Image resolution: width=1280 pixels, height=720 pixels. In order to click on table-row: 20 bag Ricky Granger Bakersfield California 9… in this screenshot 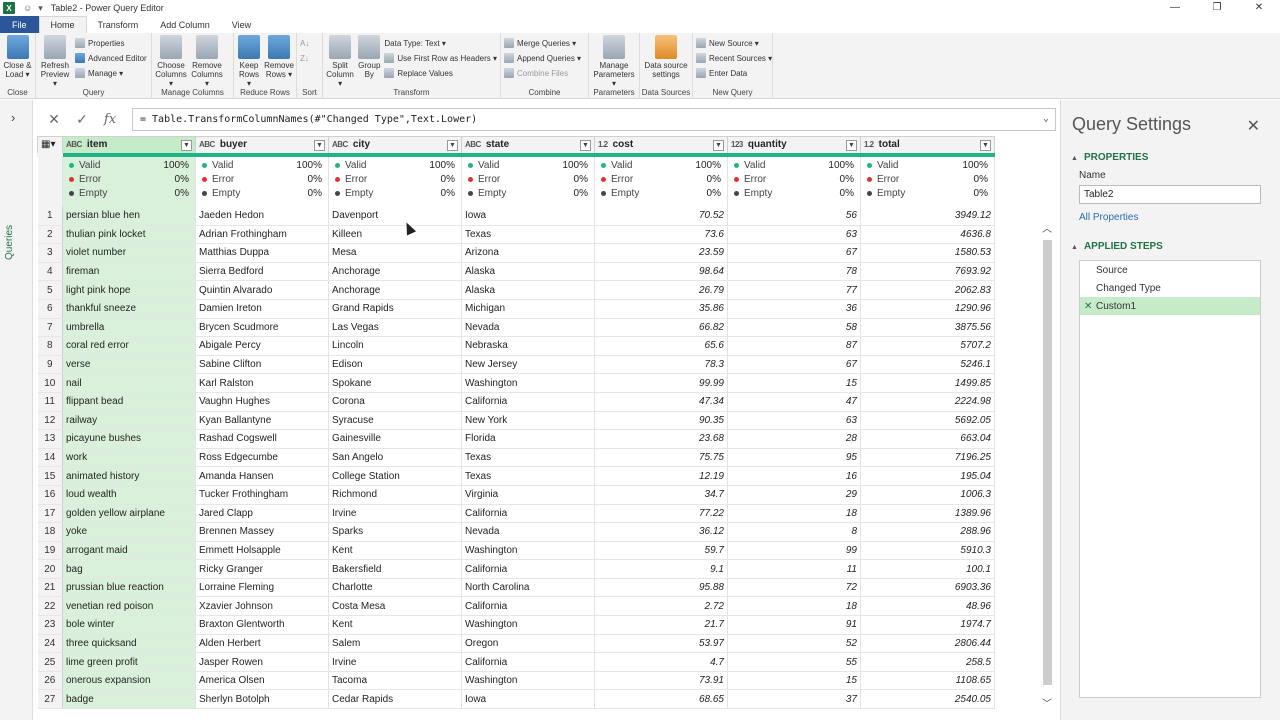, I will do `click(516, 569)`.